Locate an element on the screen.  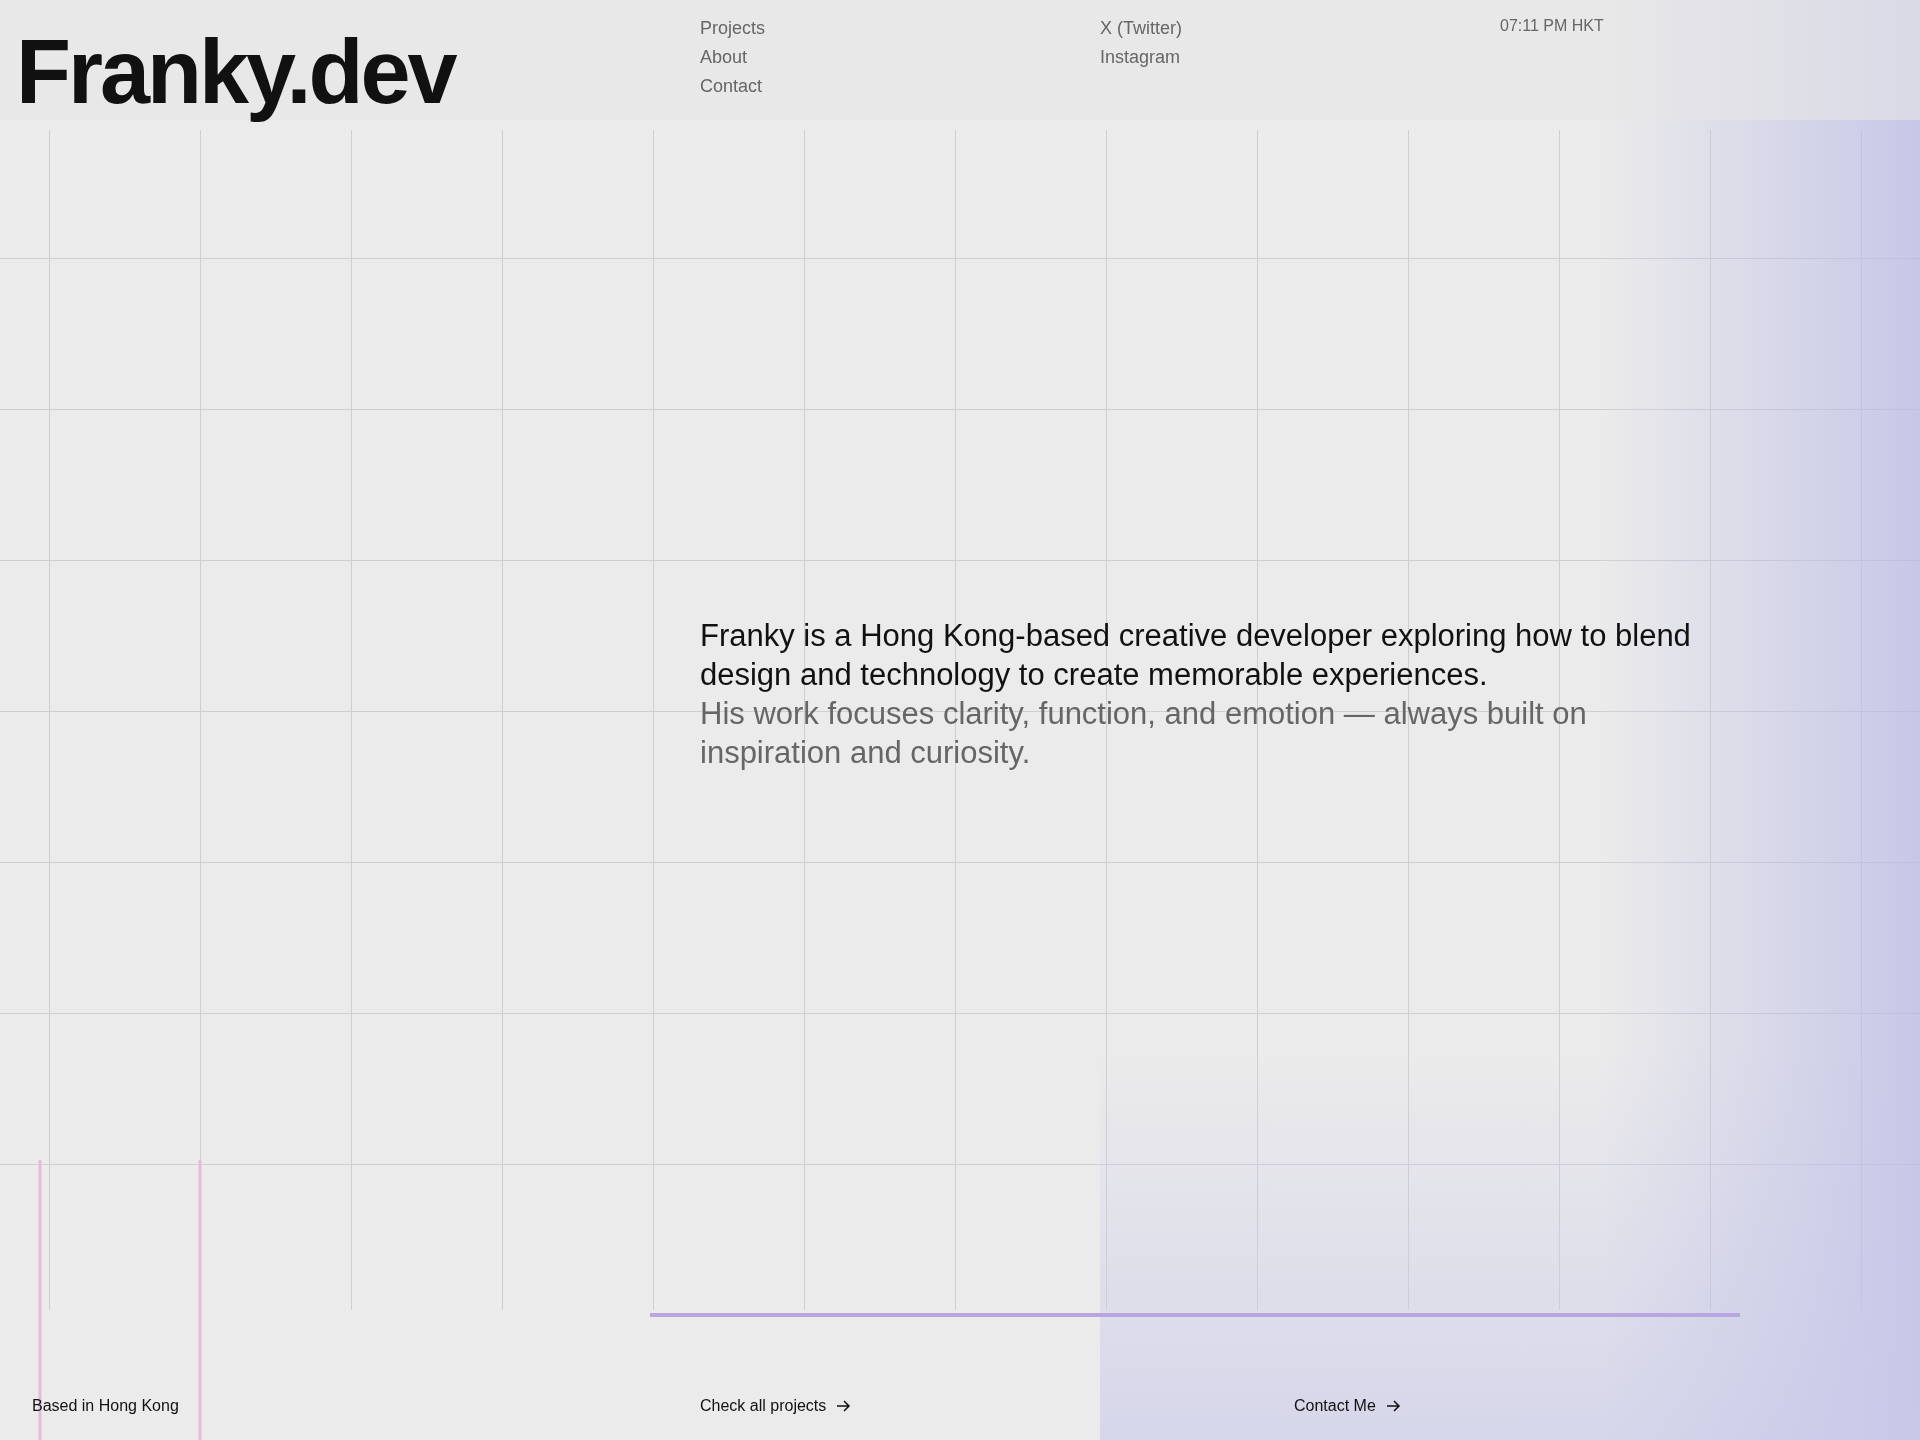
intro-paragraph: Franky is a Hong Kong-based creative developer exploring how to blend design and technology to create memorable experiences. His work focuses clarity, function, and emotion — always built on inspiration and curiosity. is located at coordinates (1196, 694).